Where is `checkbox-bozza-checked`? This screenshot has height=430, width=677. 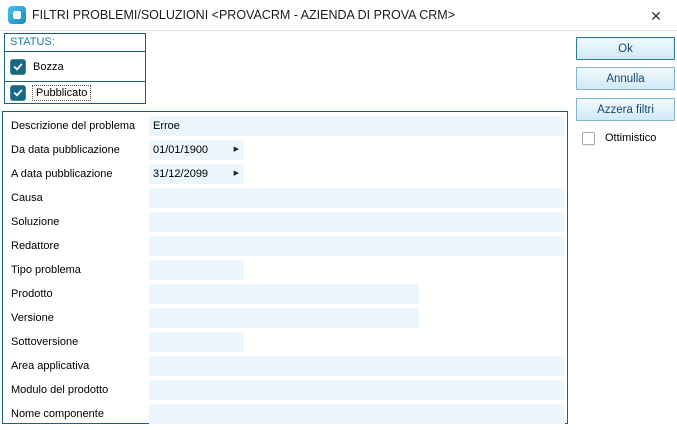
checkbox-bozza-checked is located at coordinates (18, 66).